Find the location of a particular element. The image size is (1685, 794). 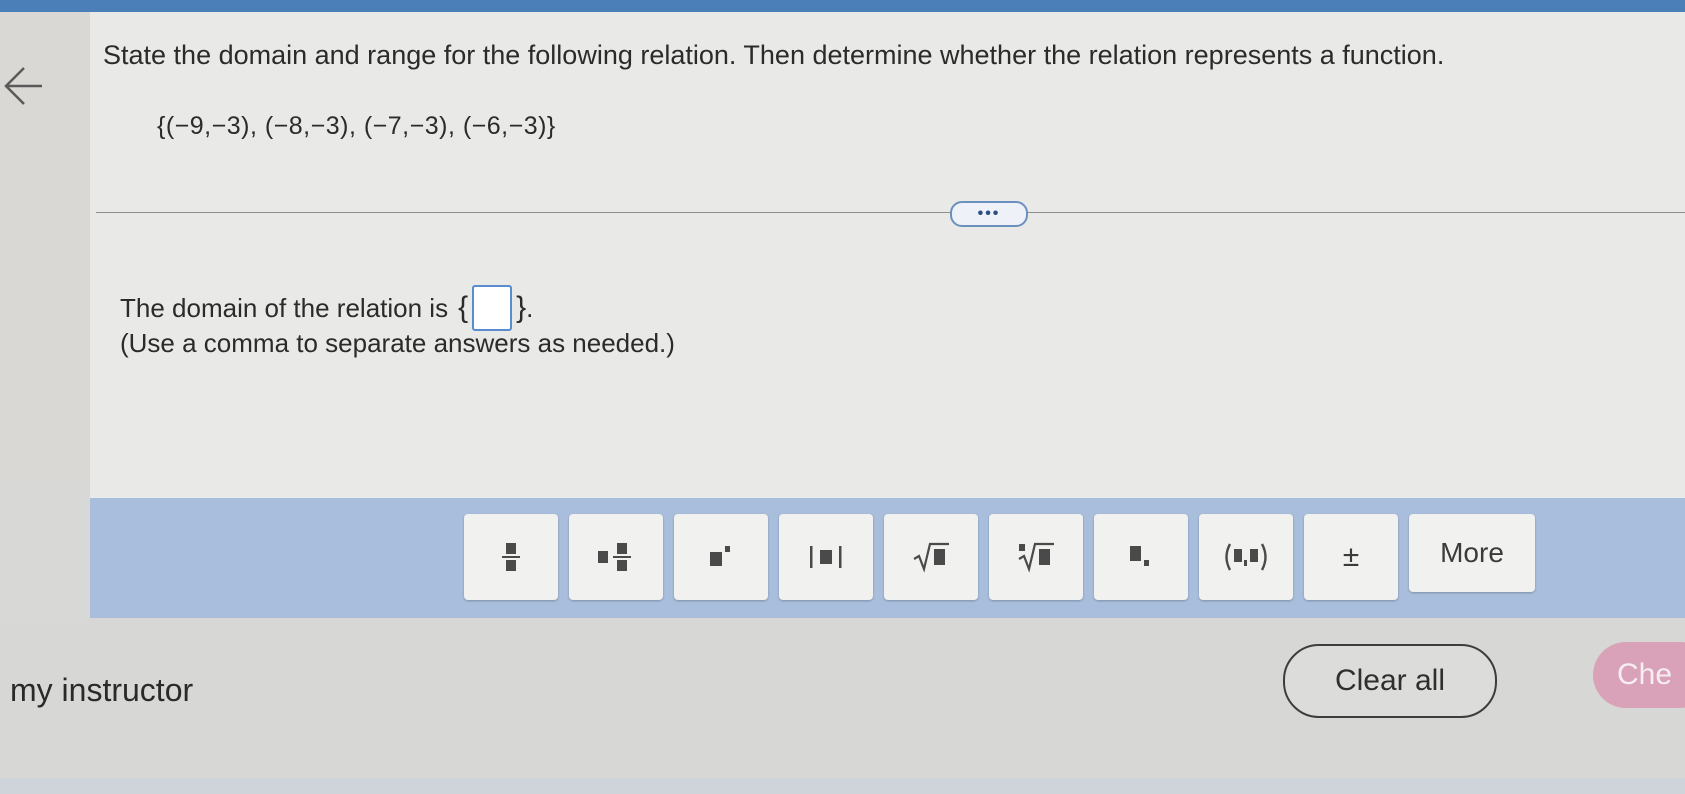

more-tools-button: More is located at coordinates (1472, 553).